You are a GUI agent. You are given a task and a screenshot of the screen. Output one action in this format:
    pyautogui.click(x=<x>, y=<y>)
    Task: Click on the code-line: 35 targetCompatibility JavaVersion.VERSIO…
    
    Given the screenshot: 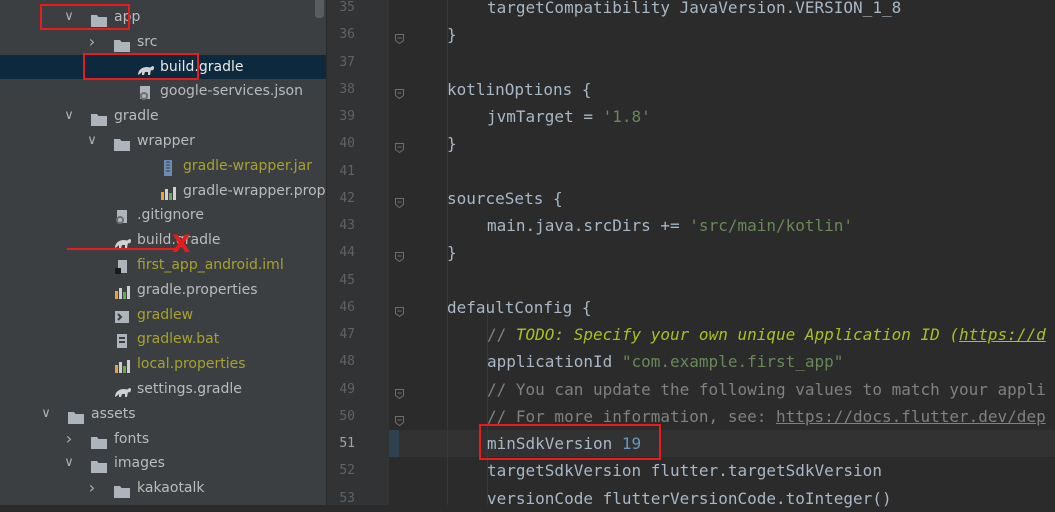 What is the action you would take?
    pyautogui.click(x=527, y=10)
    